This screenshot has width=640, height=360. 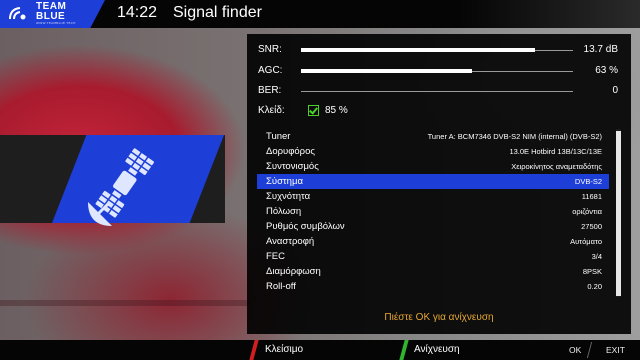 I want to click on detail-row: Αναστροφή Αυτόματο, so click(x=433, y=241).